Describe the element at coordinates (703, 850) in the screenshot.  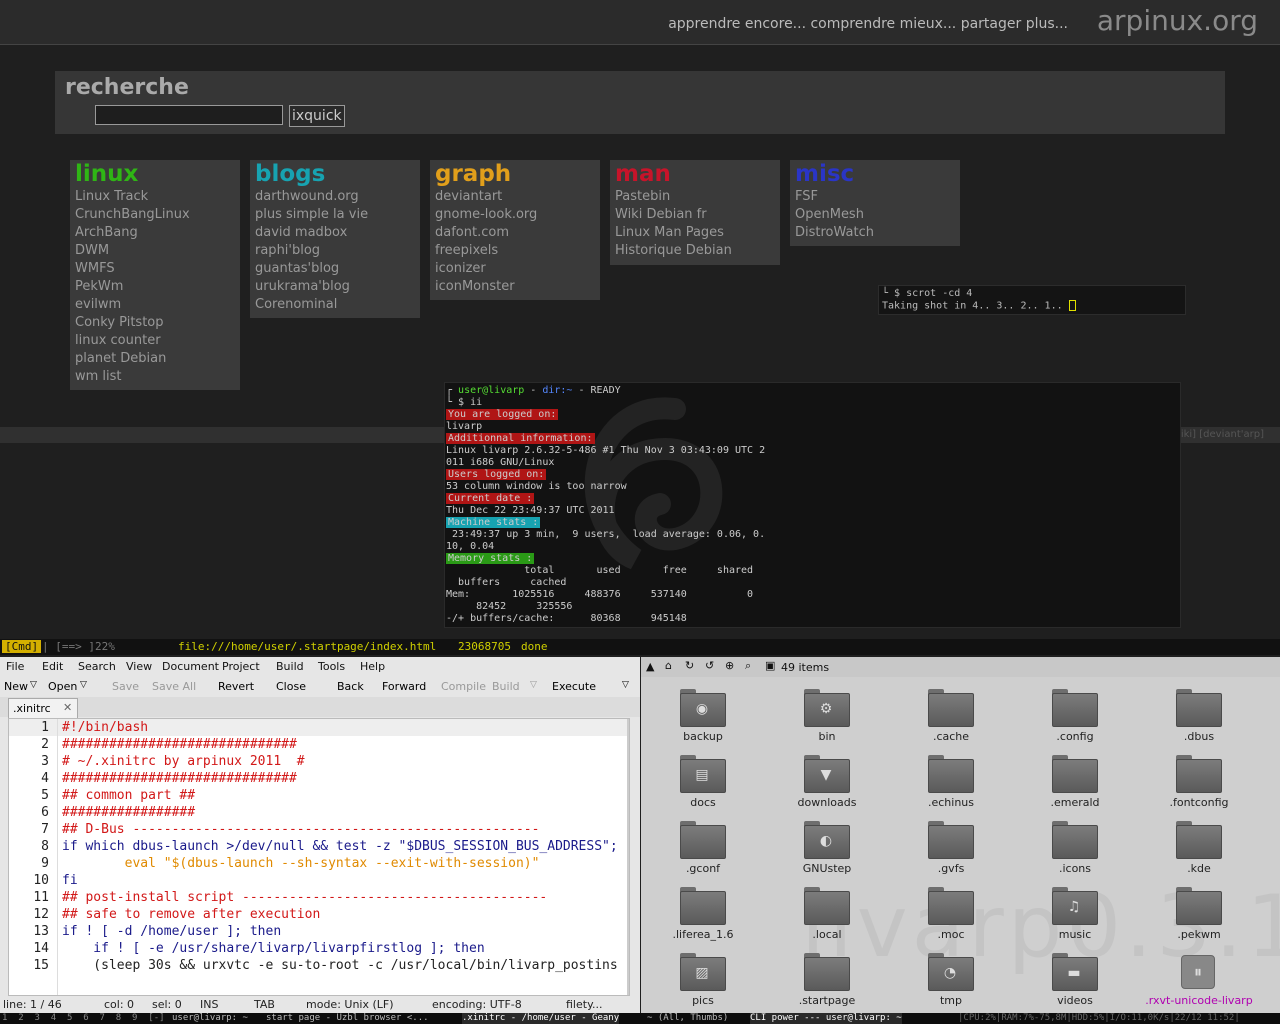
I see `file-item: .gconf` at that location.